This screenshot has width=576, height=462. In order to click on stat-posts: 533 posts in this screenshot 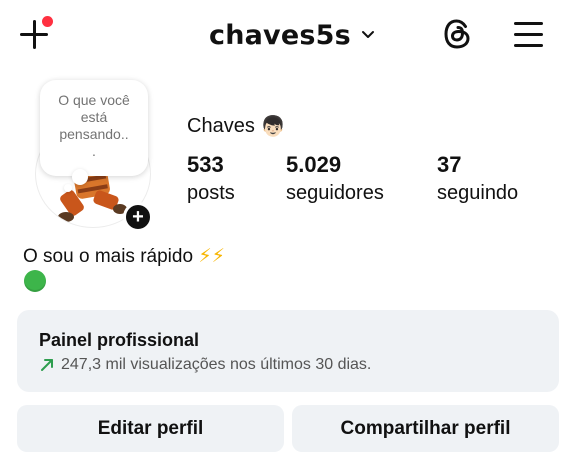, I will do `click(211, 180)`.